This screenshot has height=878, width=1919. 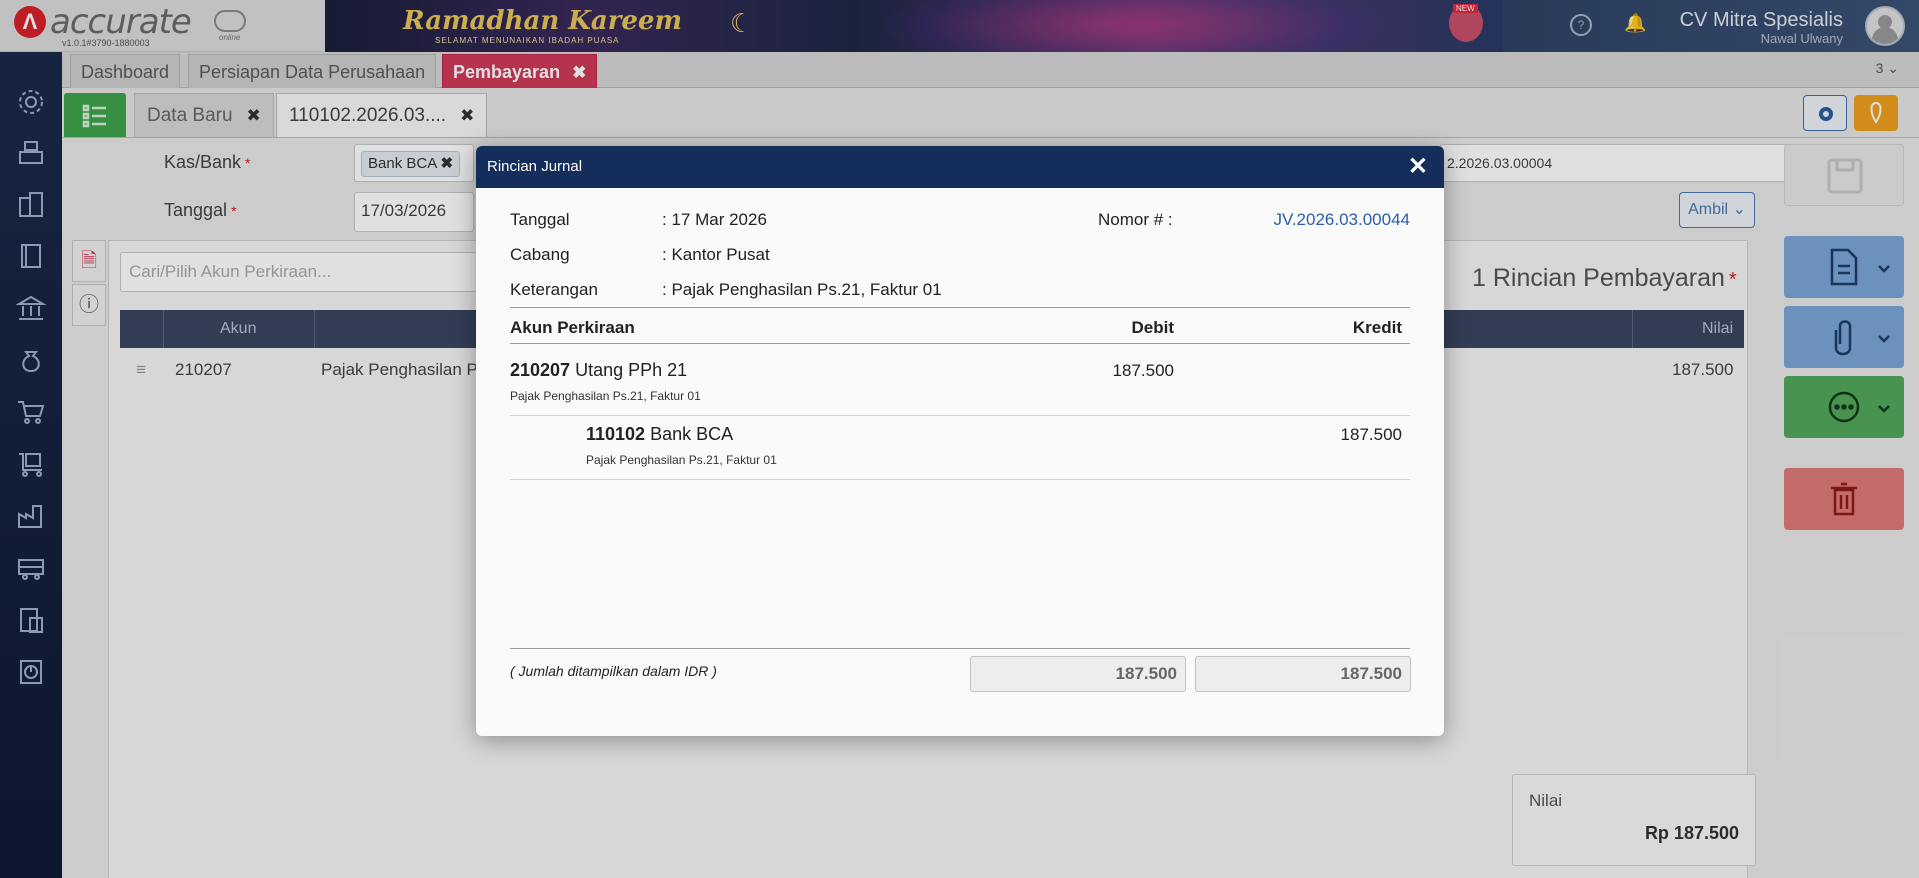 I want to click on currency-note: ( Jumlah ditampilkan dalam IDR ), so click(x=613, y=671).